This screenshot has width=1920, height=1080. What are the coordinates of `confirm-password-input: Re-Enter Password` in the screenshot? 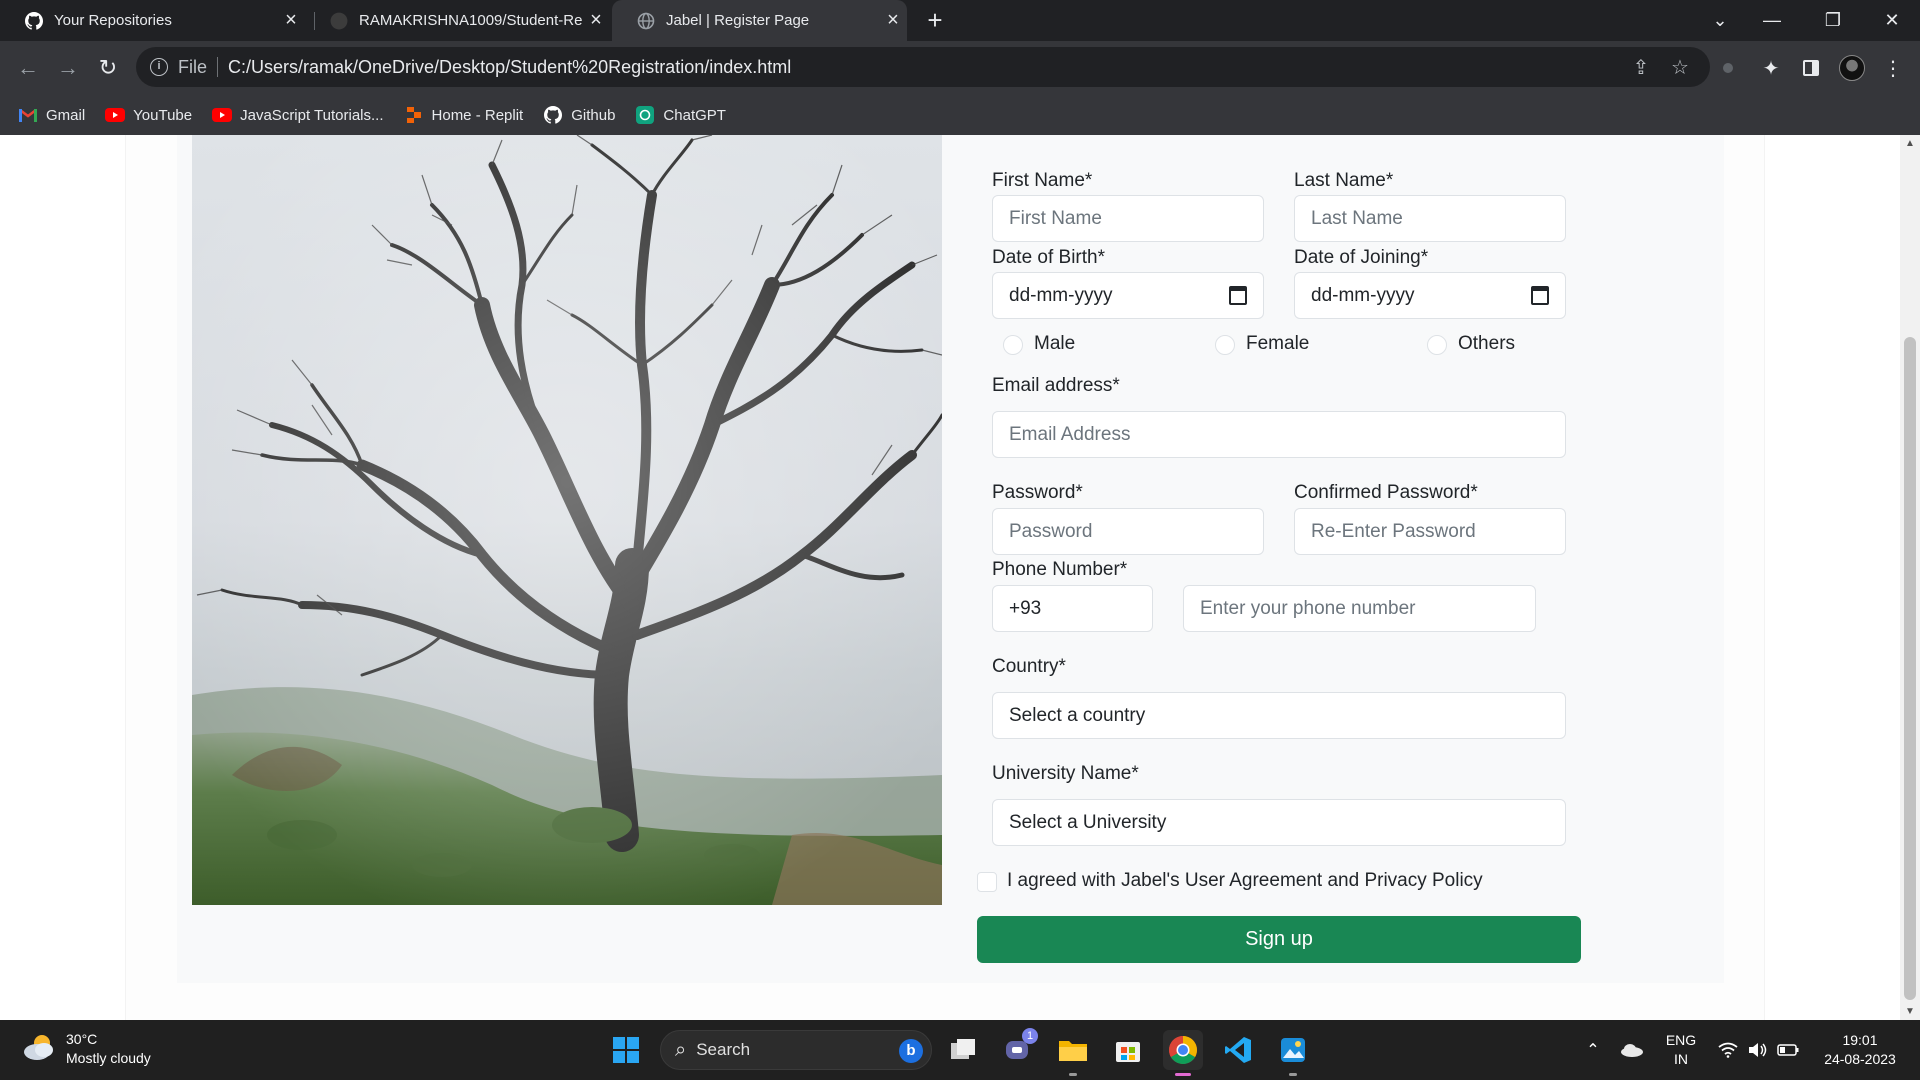 It's located at (1430, 531).